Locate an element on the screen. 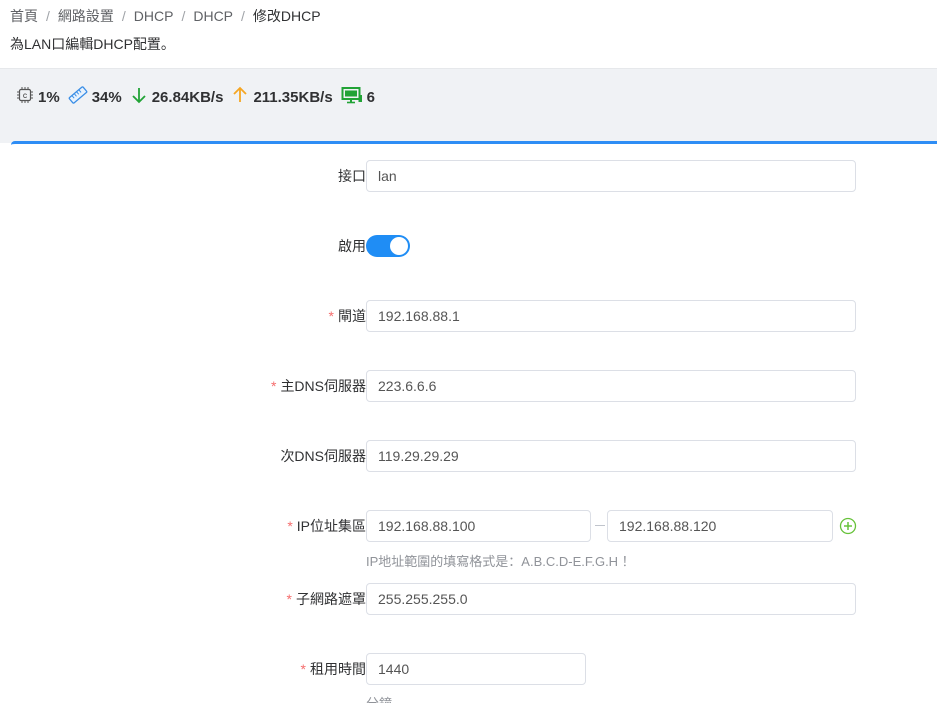 This screenshot has width=937, height=703. ip-pool-label: * IP位址集區 is located at coordinates (326, 526).